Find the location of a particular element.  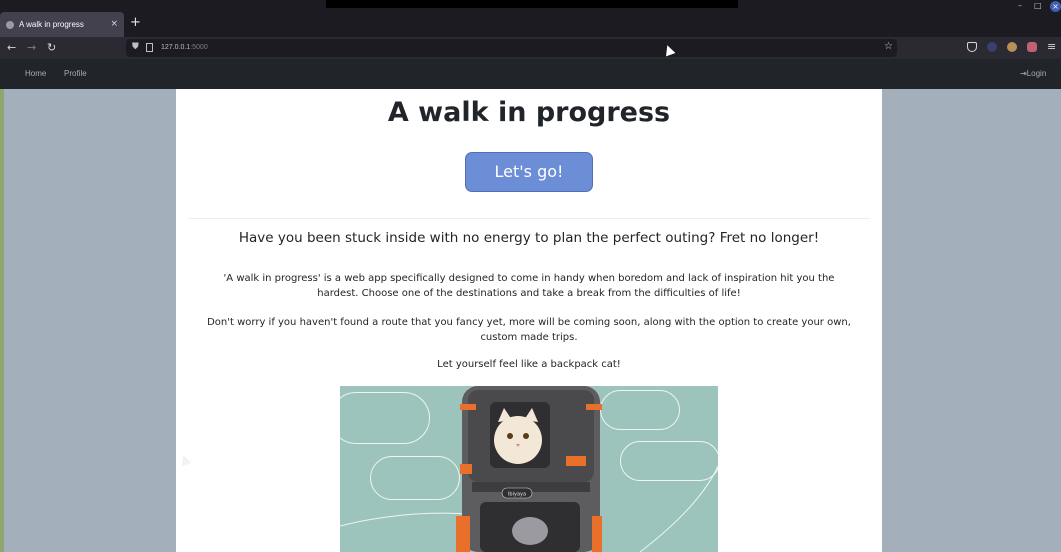

window-close-button: × is located at coordinates (1055, 6).